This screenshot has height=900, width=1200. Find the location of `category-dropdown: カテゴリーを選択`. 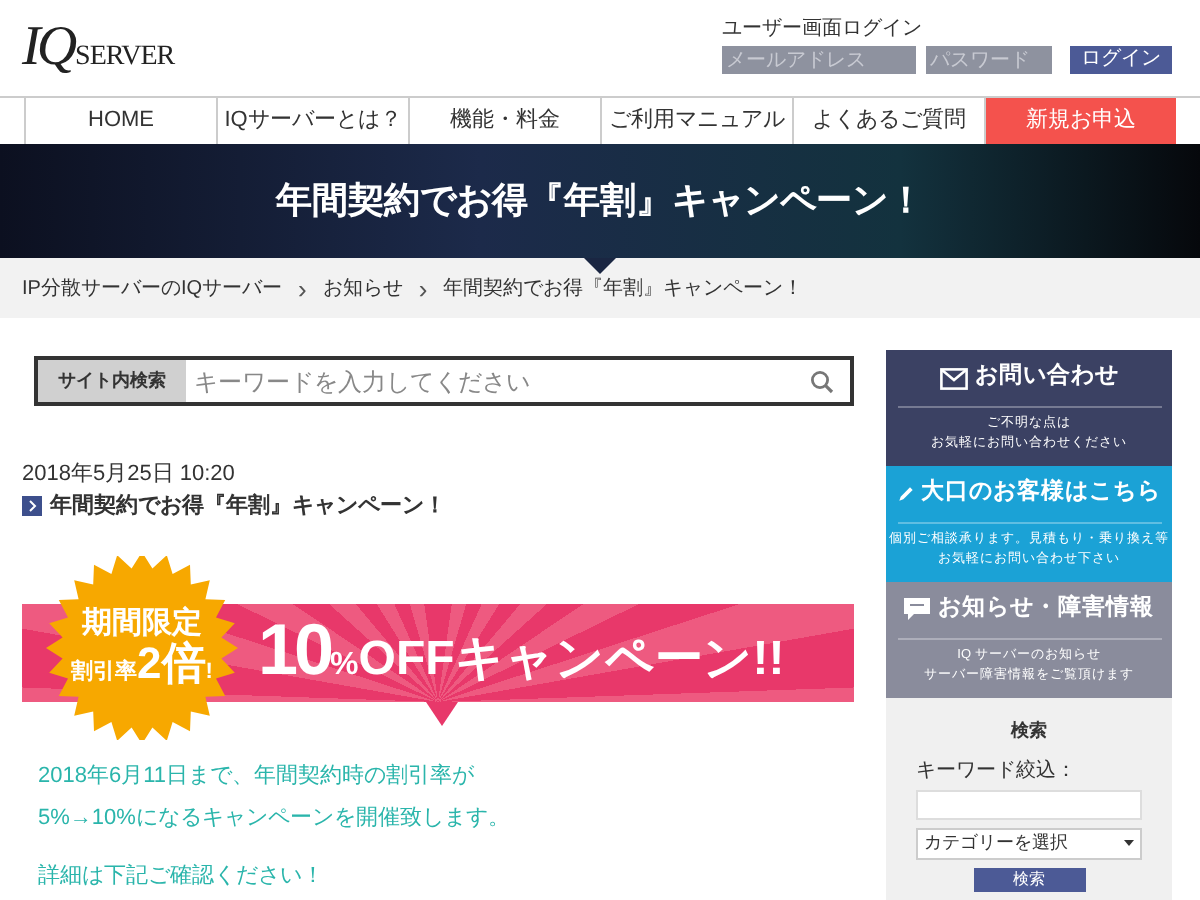

category-dropdown: カテゴリーを選択 is located at coordinates (1029, 843).